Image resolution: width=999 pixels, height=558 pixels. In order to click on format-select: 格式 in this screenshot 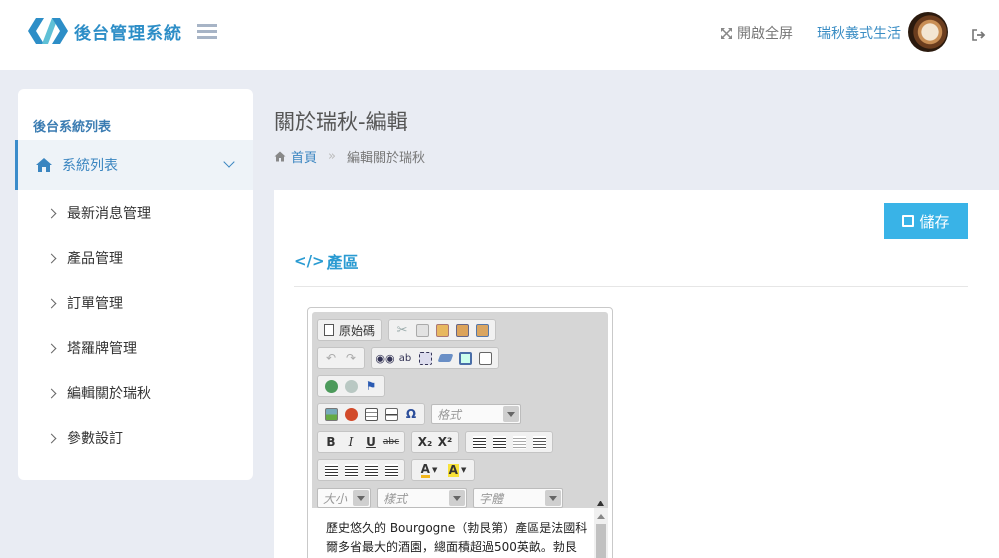, I will do `click(476, 414)`.